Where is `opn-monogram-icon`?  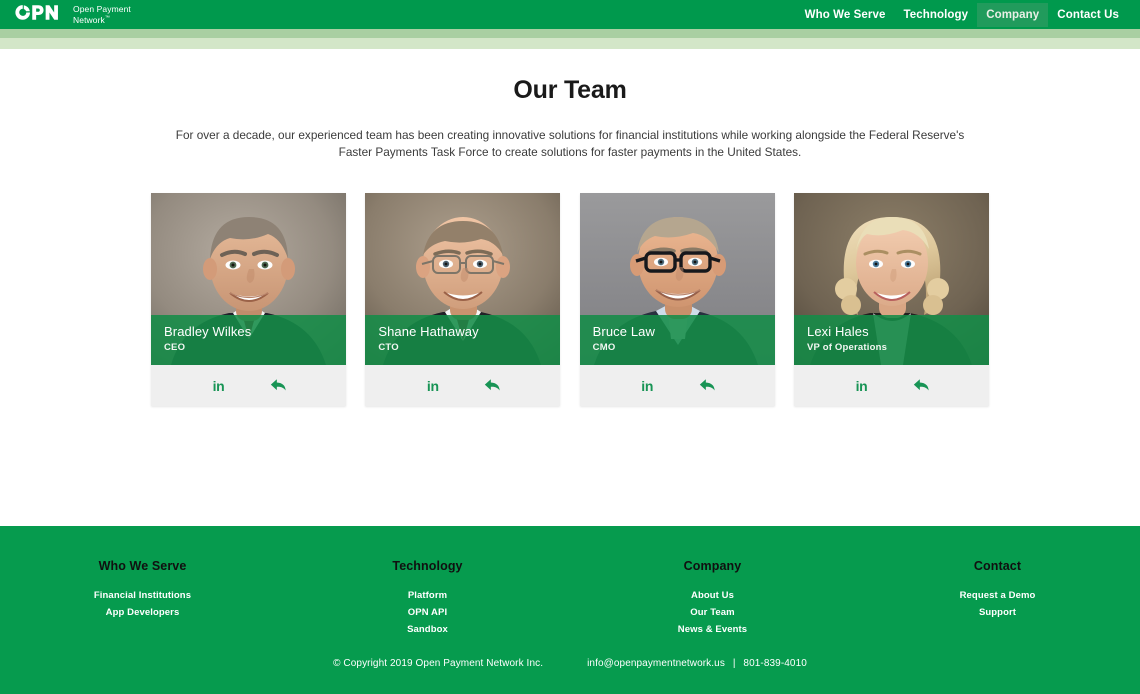 opn-monogram-icon is located at coordinates (40, 15).